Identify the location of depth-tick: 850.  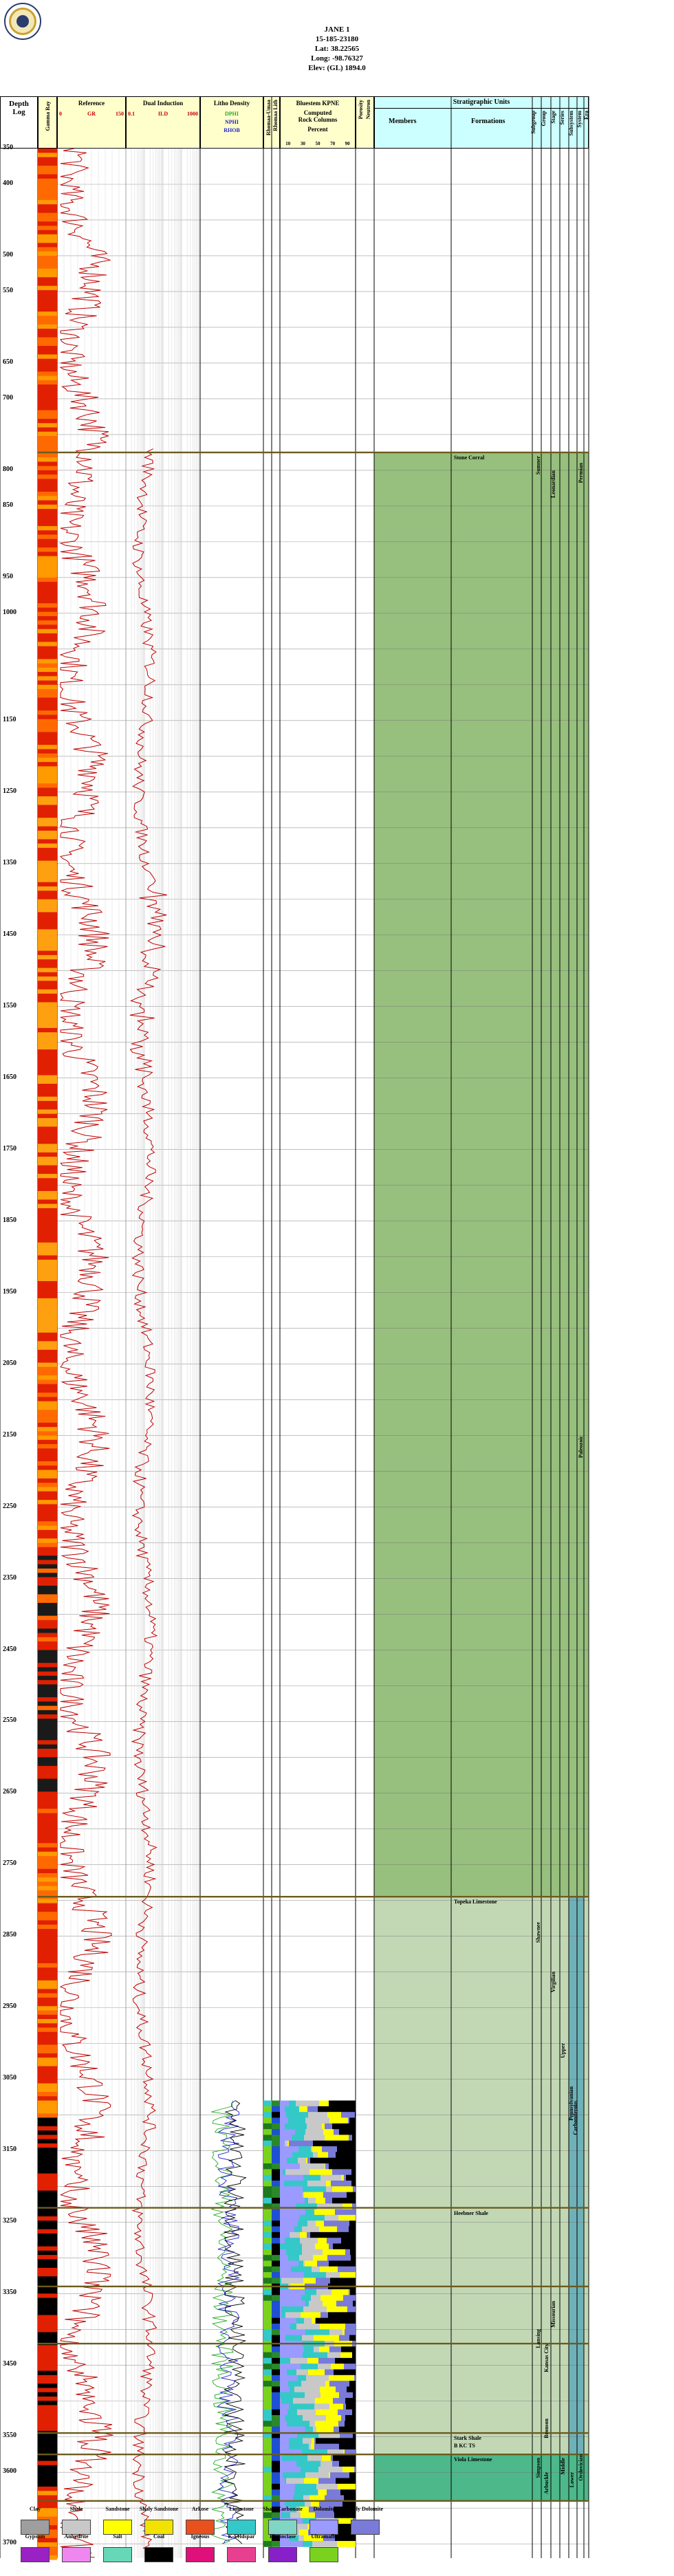
(8, 505).